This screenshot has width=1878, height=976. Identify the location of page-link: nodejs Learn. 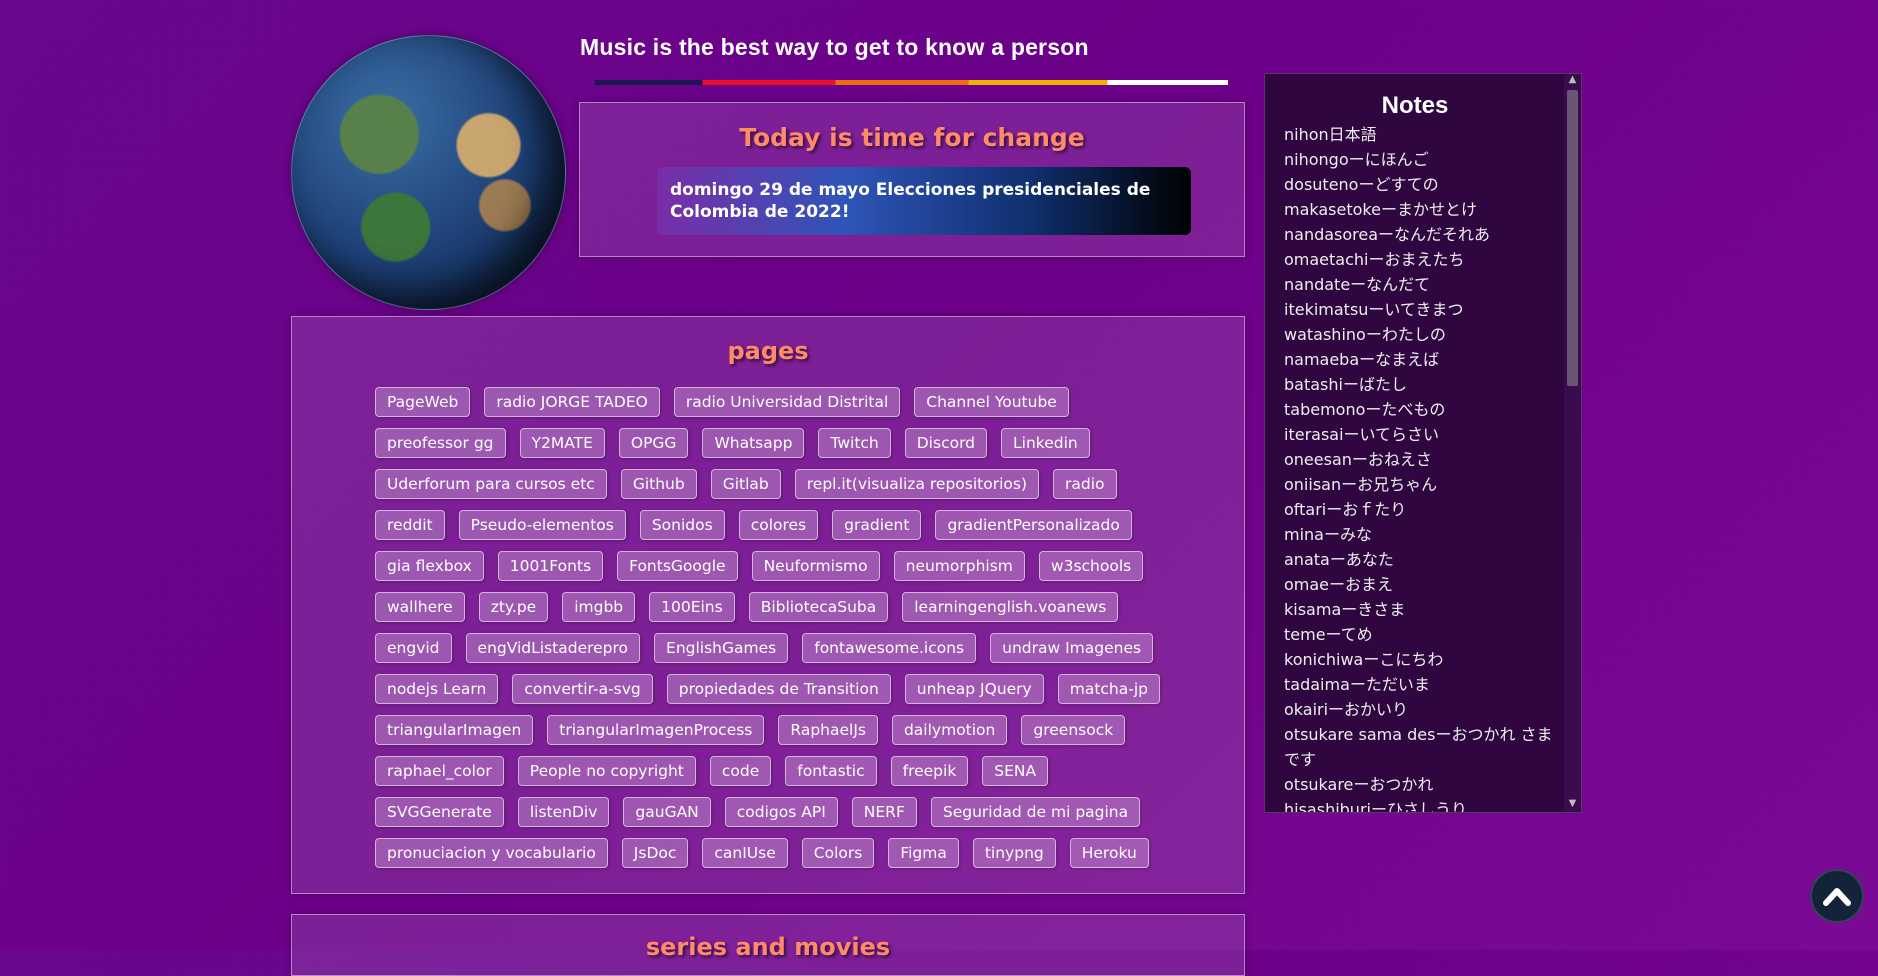
(437, 689).